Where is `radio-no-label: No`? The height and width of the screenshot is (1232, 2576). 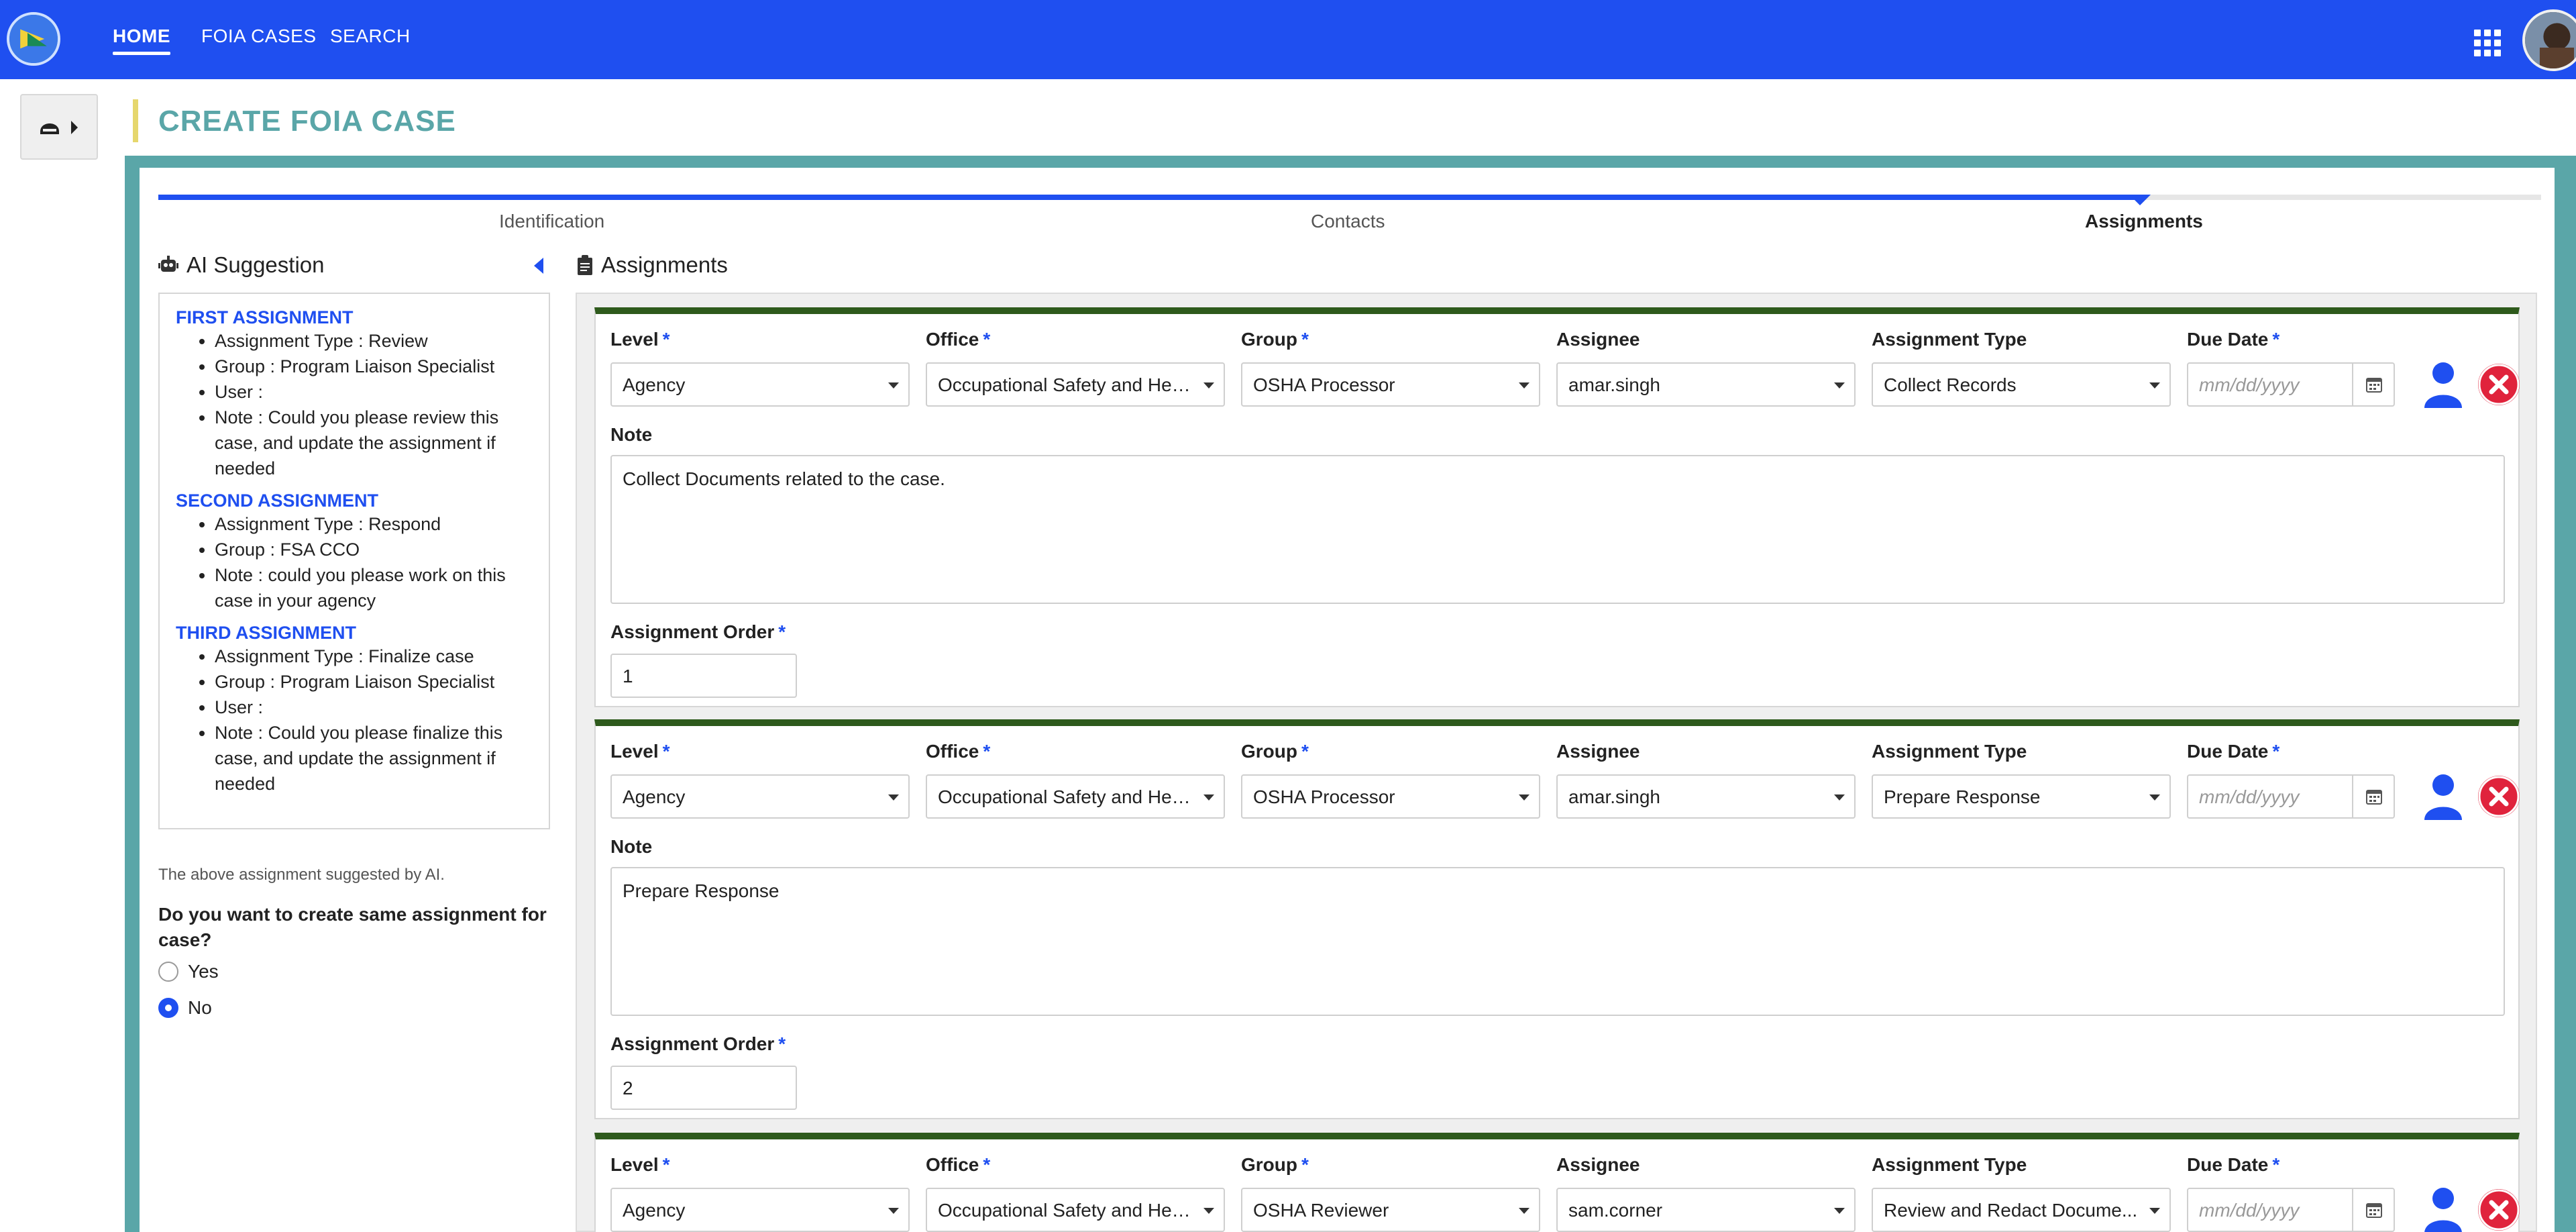 radio-no-label: No is located at coordinates (200, 1007).